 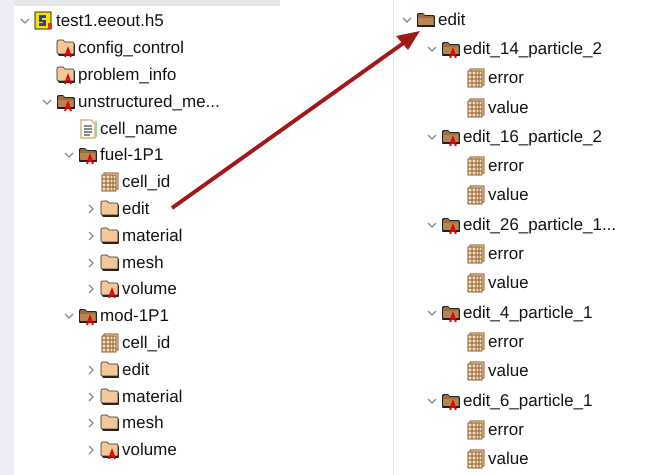 What do you see at coordinates (127, 74) in the screenshot?
I see `tree-item: problem_info` at bounding box center [127, 74].